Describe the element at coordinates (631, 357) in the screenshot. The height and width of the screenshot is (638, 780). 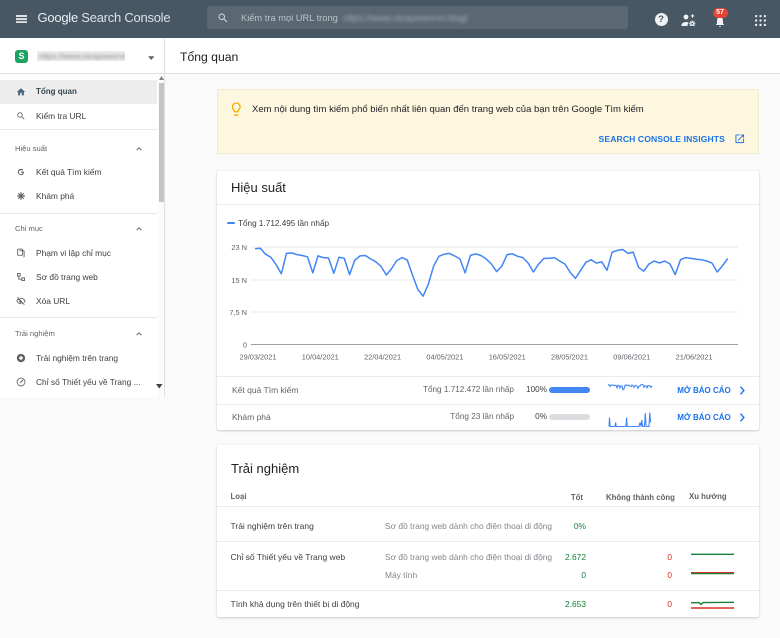
I see `svg-text: 09/06/2021` at that location.